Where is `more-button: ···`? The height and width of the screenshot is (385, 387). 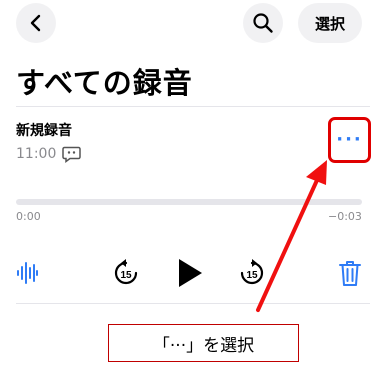 more-button: ··· is located at coordinates (349, 140).